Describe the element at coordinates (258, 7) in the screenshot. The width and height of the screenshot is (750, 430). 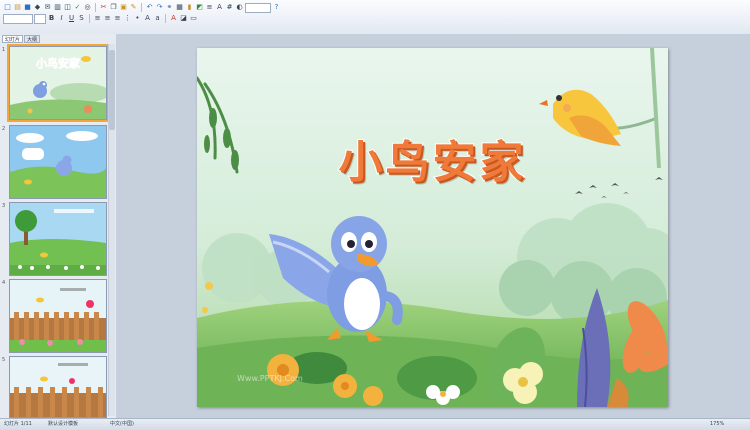
I see `zoom-select` at that location.